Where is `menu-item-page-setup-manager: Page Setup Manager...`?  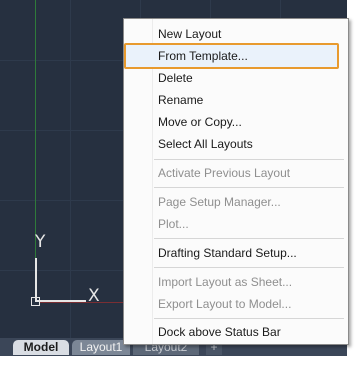 menu-item-page-setup-manager: Page Setup Manager... is located at coordinates (219, 202).